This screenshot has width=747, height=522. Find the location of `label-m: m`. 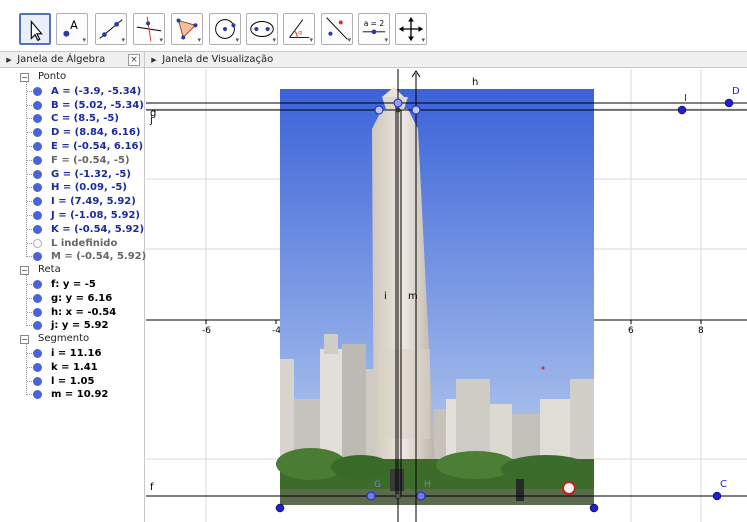

label-m: m is located at coordinates (413, 296).